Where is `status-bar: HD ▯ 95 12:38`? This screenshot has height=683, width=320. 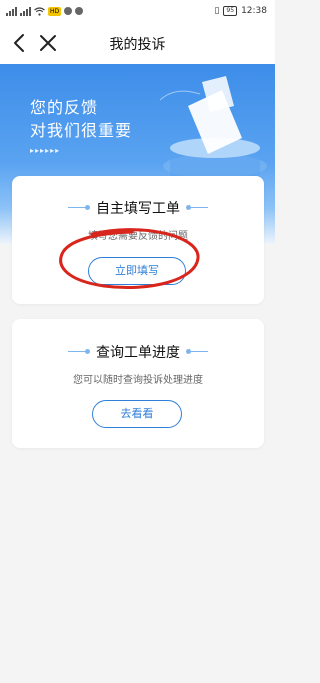
status-bar: HD ▯ 95 12:38 is located at coordinates (137, 11).